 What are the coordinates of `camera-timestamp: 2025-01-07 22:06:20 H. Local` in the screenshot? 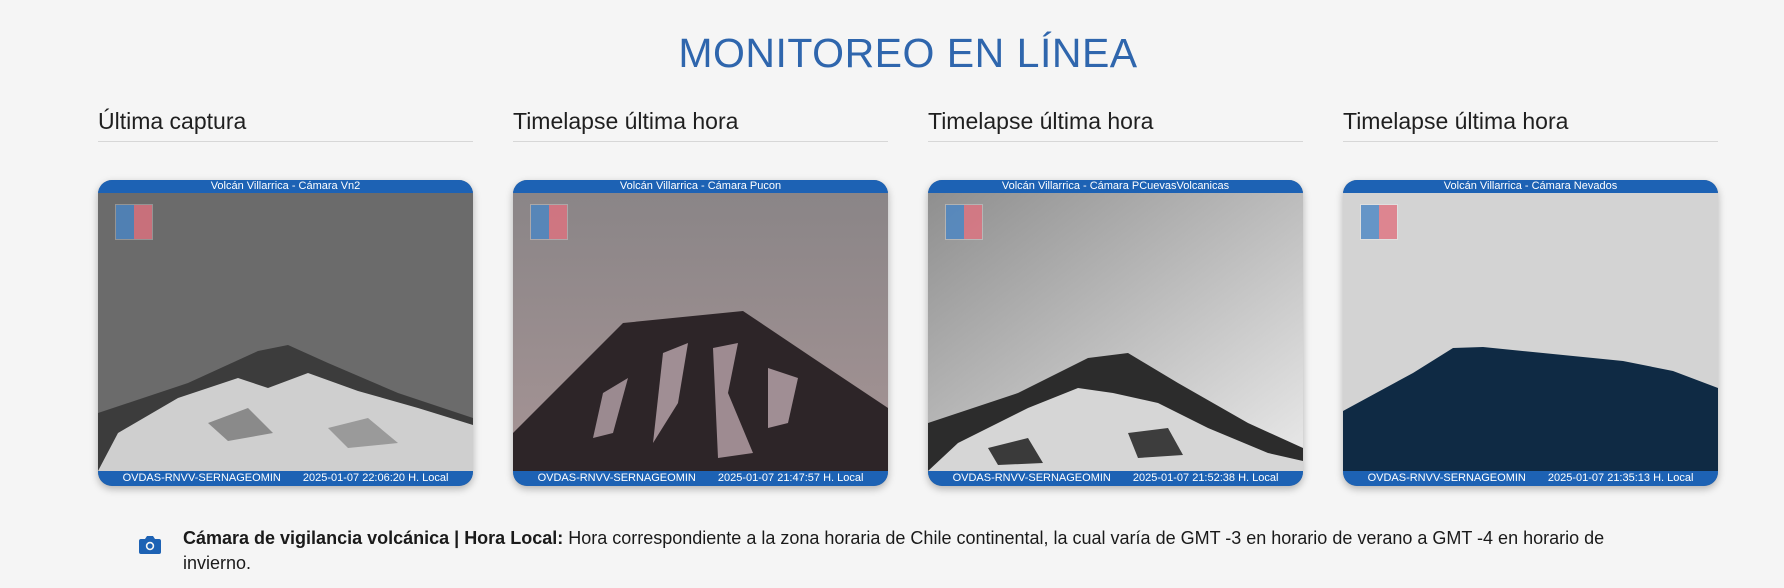 It's located at (375, 478).